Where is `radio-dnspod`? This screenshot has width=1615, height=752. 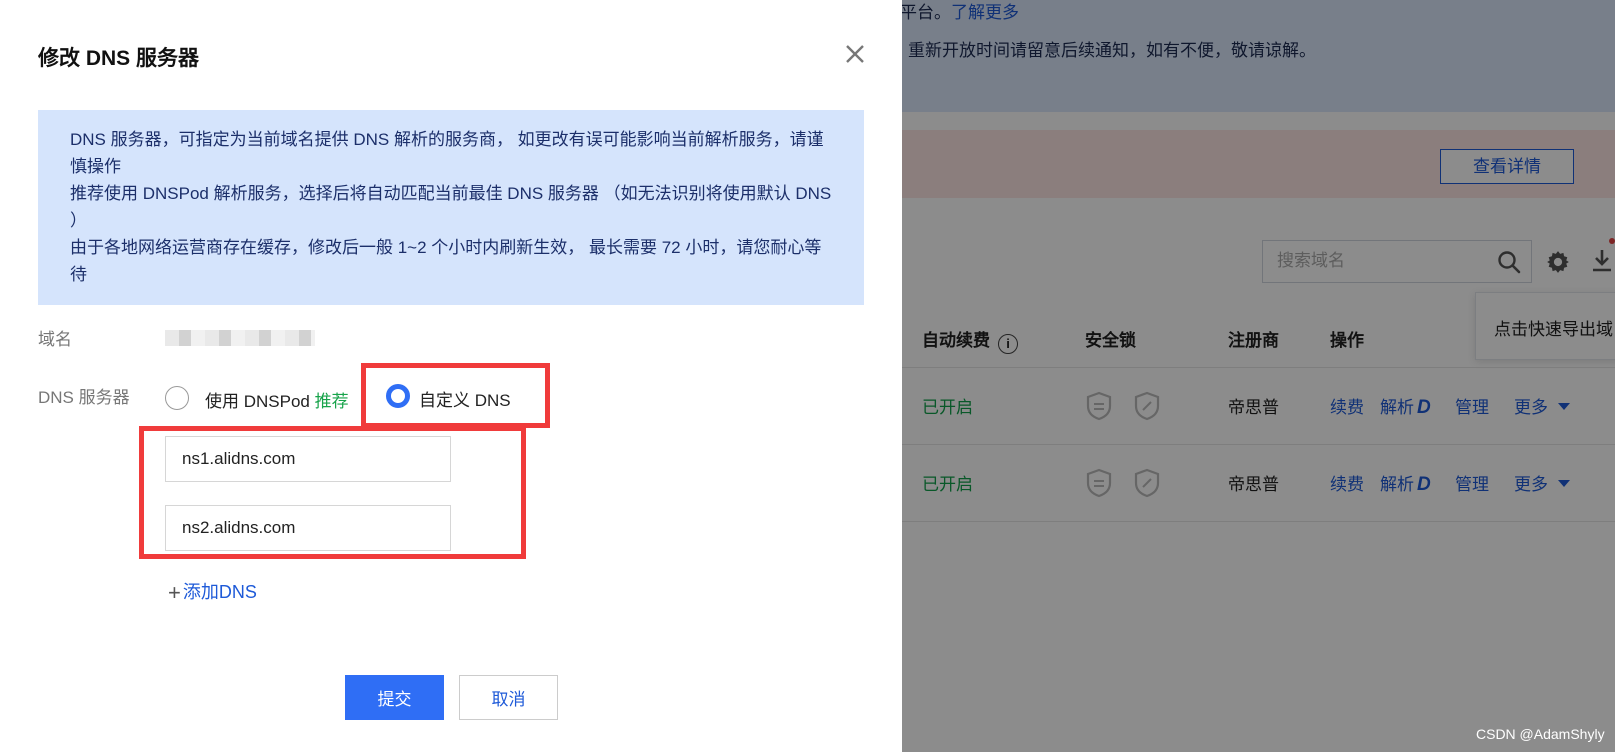 radio-dnspod is located at coordinates (177, 398).